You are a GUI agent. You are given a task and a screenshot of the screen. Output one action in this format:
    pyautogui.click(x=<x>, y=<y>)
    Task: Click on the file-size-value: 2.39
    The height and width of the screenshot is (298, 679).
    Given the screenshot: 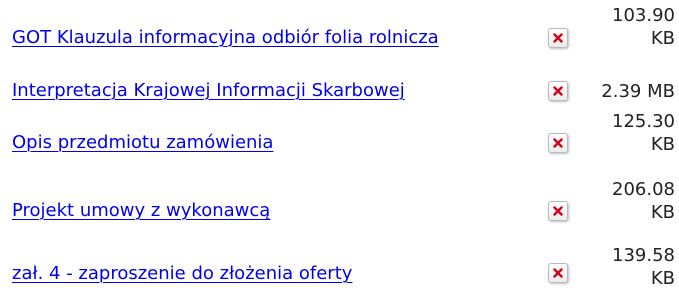 What is the action you would take?
    pyautogui.click(x=621, y=91)
    